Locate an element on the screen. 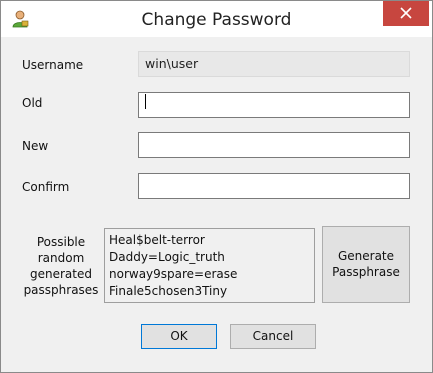  passphrases-label-line: Possible is located at coordinates (61, 242).